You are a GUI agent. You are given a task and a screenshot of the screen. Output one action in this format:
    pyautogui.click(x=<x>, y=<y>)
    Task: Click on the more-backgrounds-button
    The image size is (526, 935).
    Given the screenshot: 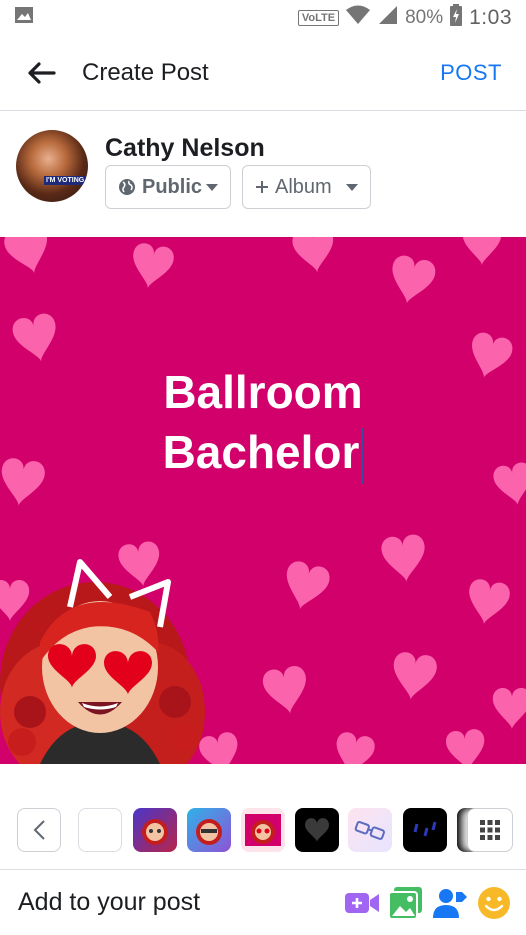 What is the action you would take?
    pyautogui.click(x=490, y=830)
    